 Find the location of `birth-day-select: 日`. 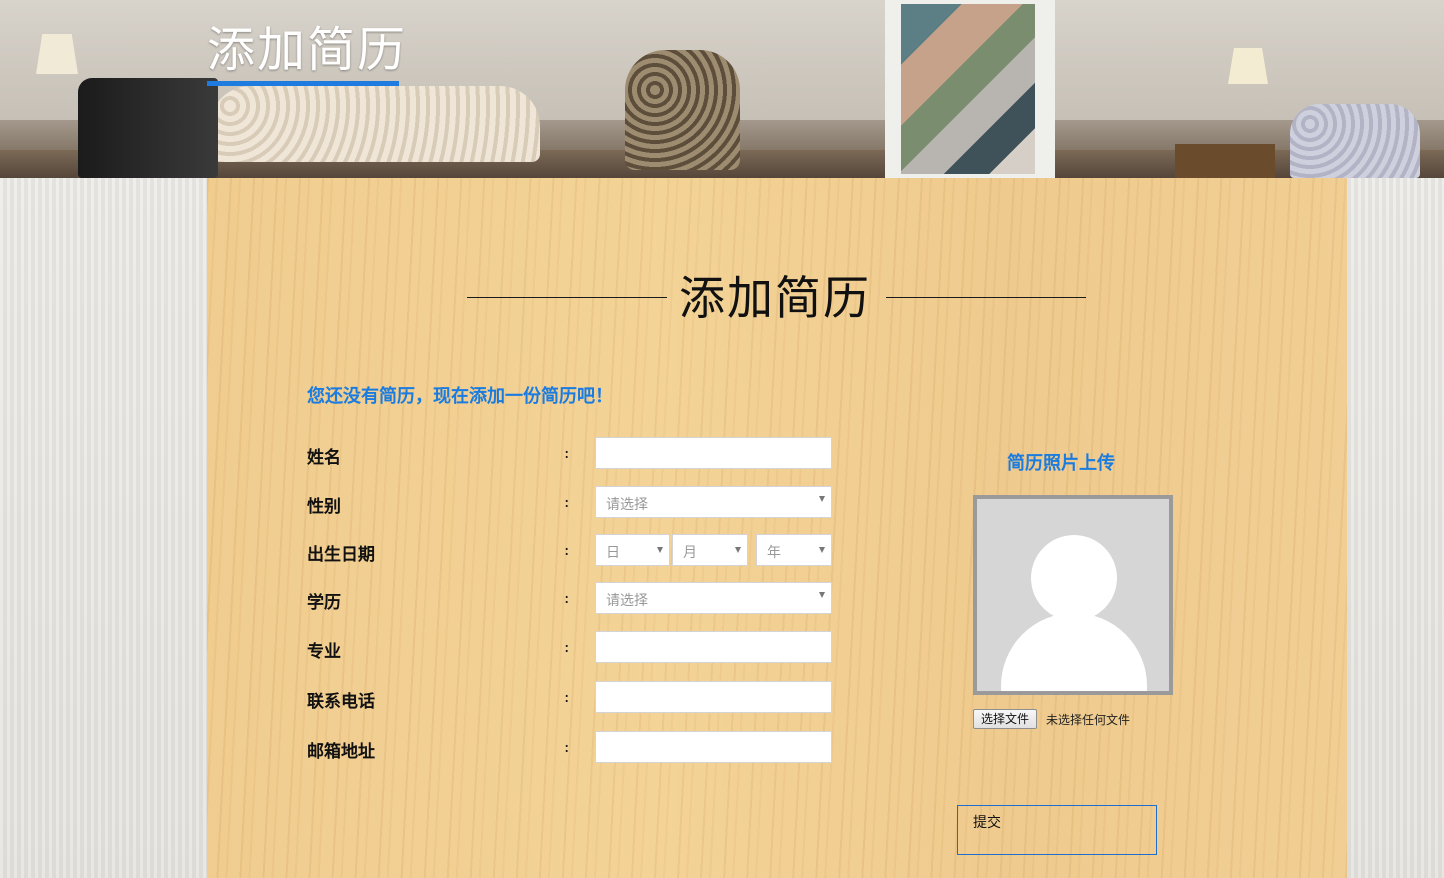

birth-day-select: 日 is located at coordinates (632, 550).